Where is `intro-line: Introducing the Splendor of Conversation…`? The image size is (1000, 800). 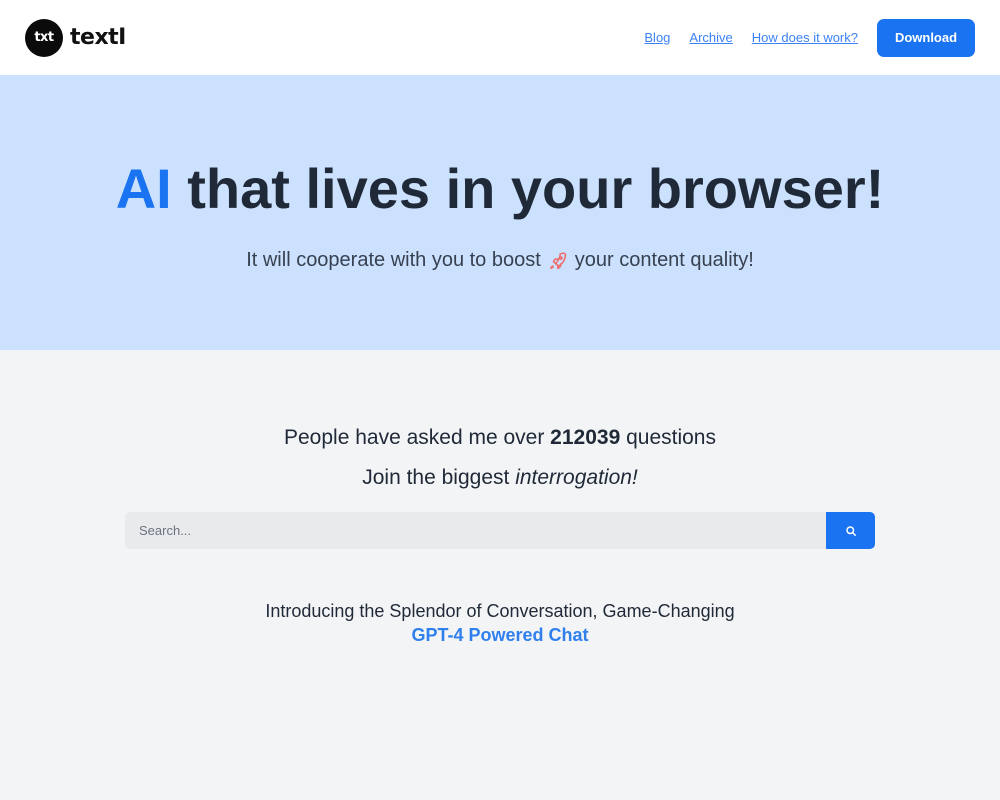 intro-line: Introducing the Splendor of Conversation… is located at coordinates (500, 611).